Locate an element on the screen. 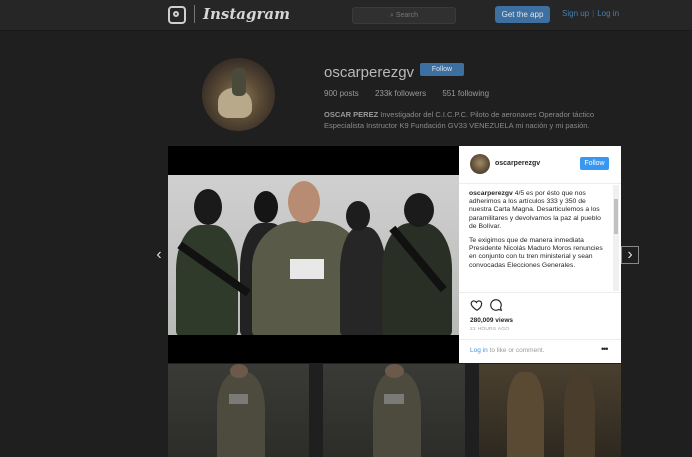 Image resolution: width=692 pixels, height=457 pixels. search-placeholder: Search is located at coordinates (407, 15).